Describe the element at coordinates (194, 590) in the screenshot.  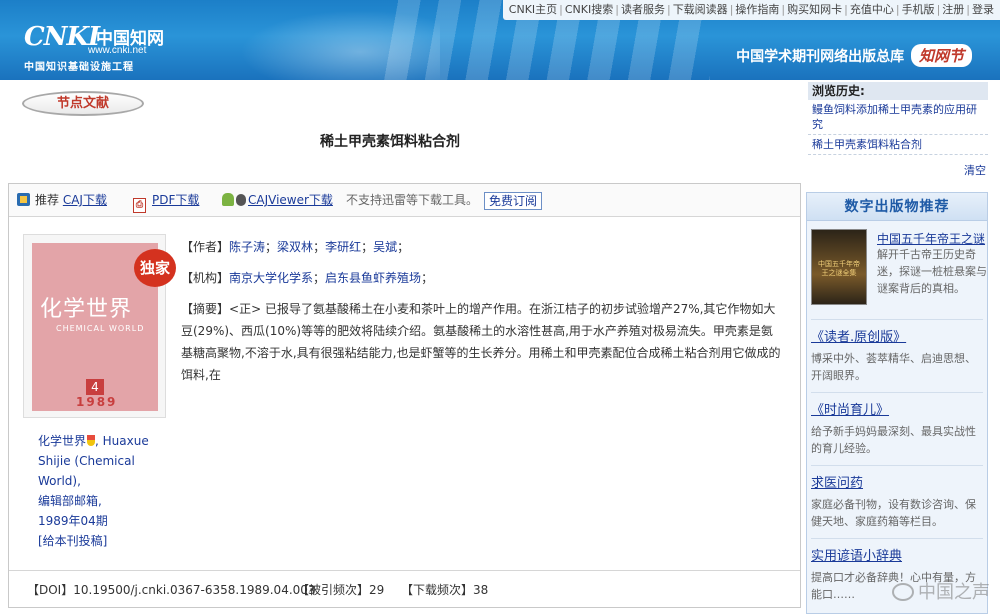
I see `doi-value: 10.19500/j.cnki.0367-6358.1989.04.003` at that location.